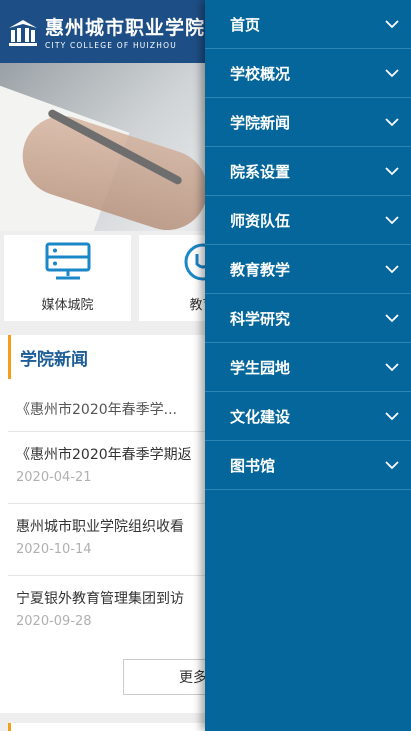  What do you see at coordinates (125, 28) in the screenshot?
I see `college-name-cn: 惠州城市职业学院` at bounding box center [125, 28].